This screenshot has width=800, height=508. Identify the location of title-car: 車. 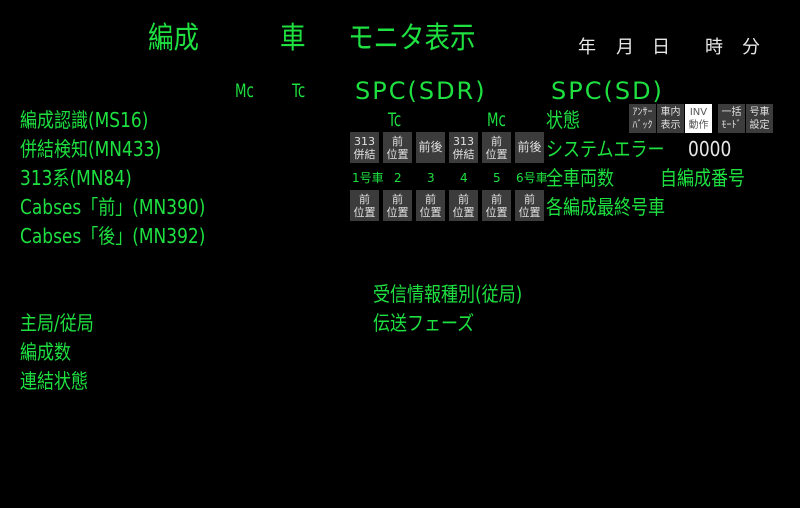
(293, 38).